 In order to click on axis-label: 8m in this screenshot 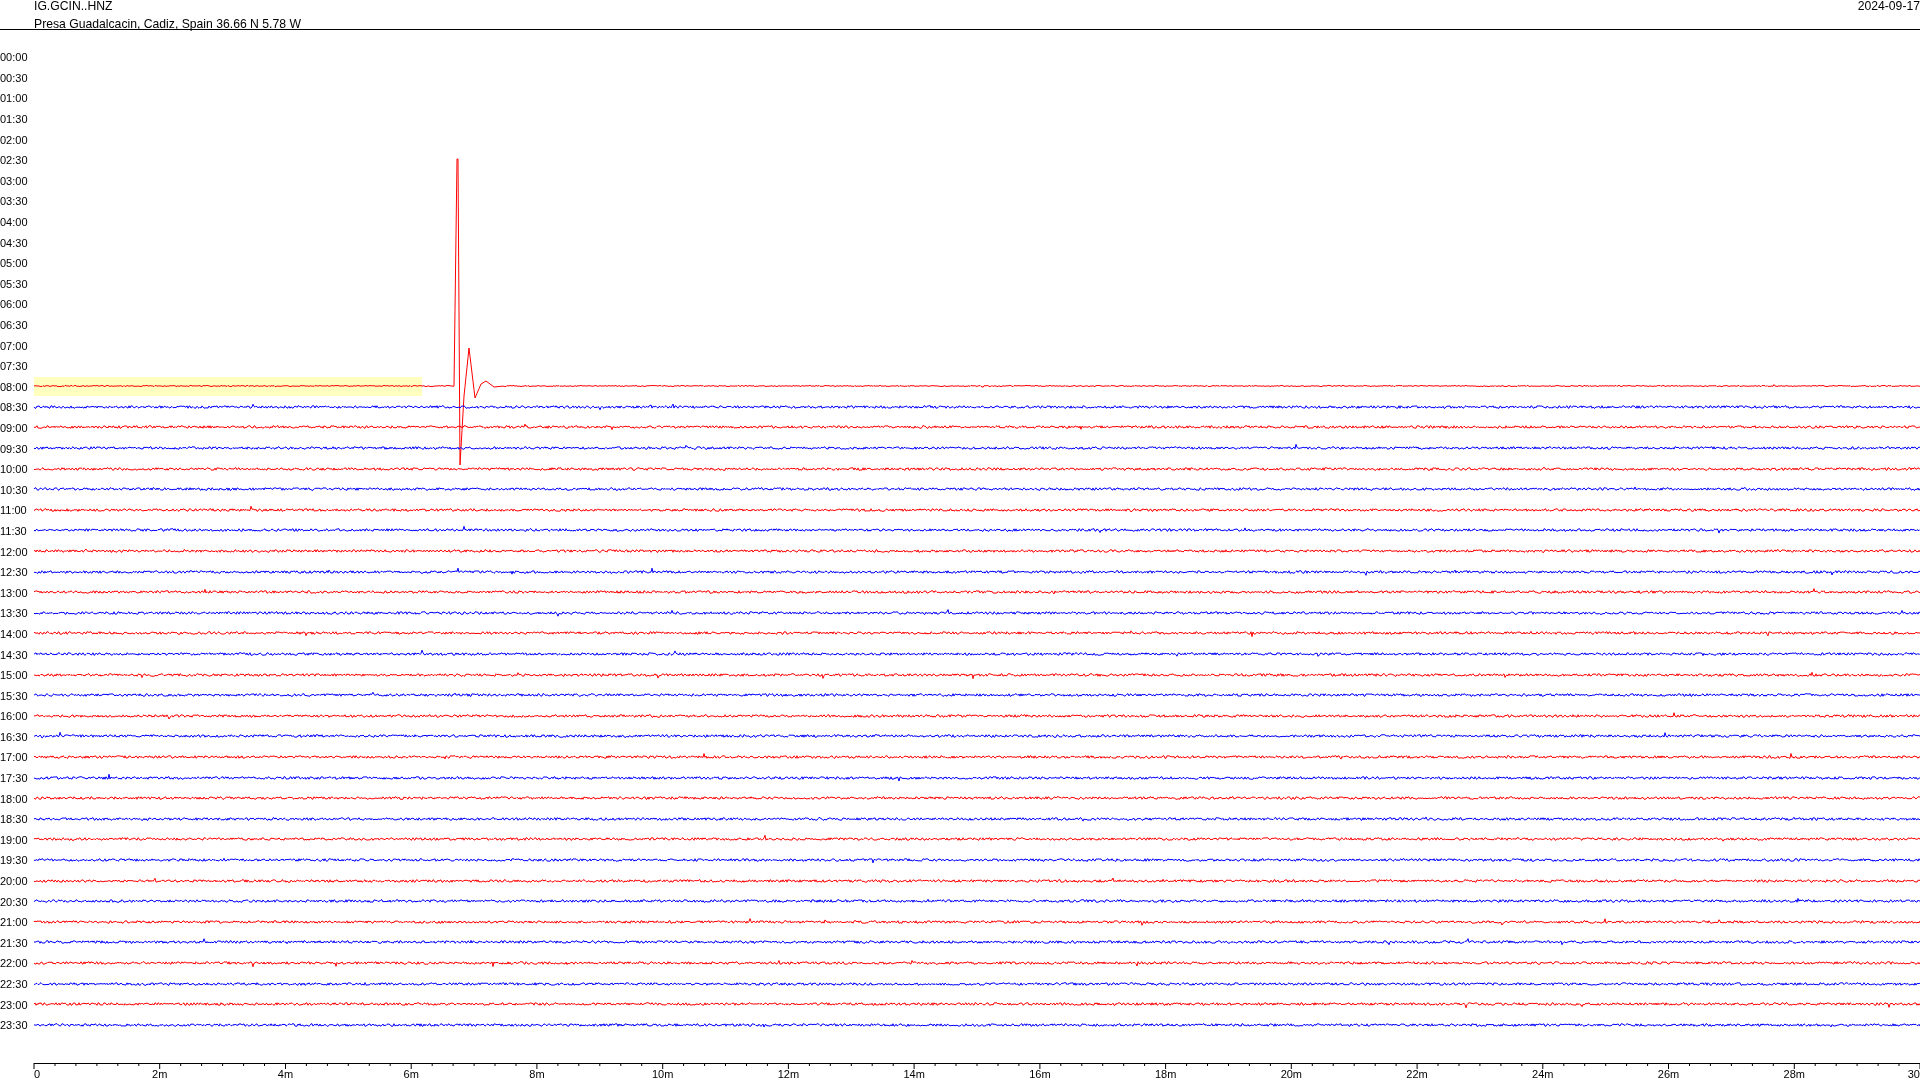, I will do `click(537, 1074)`.